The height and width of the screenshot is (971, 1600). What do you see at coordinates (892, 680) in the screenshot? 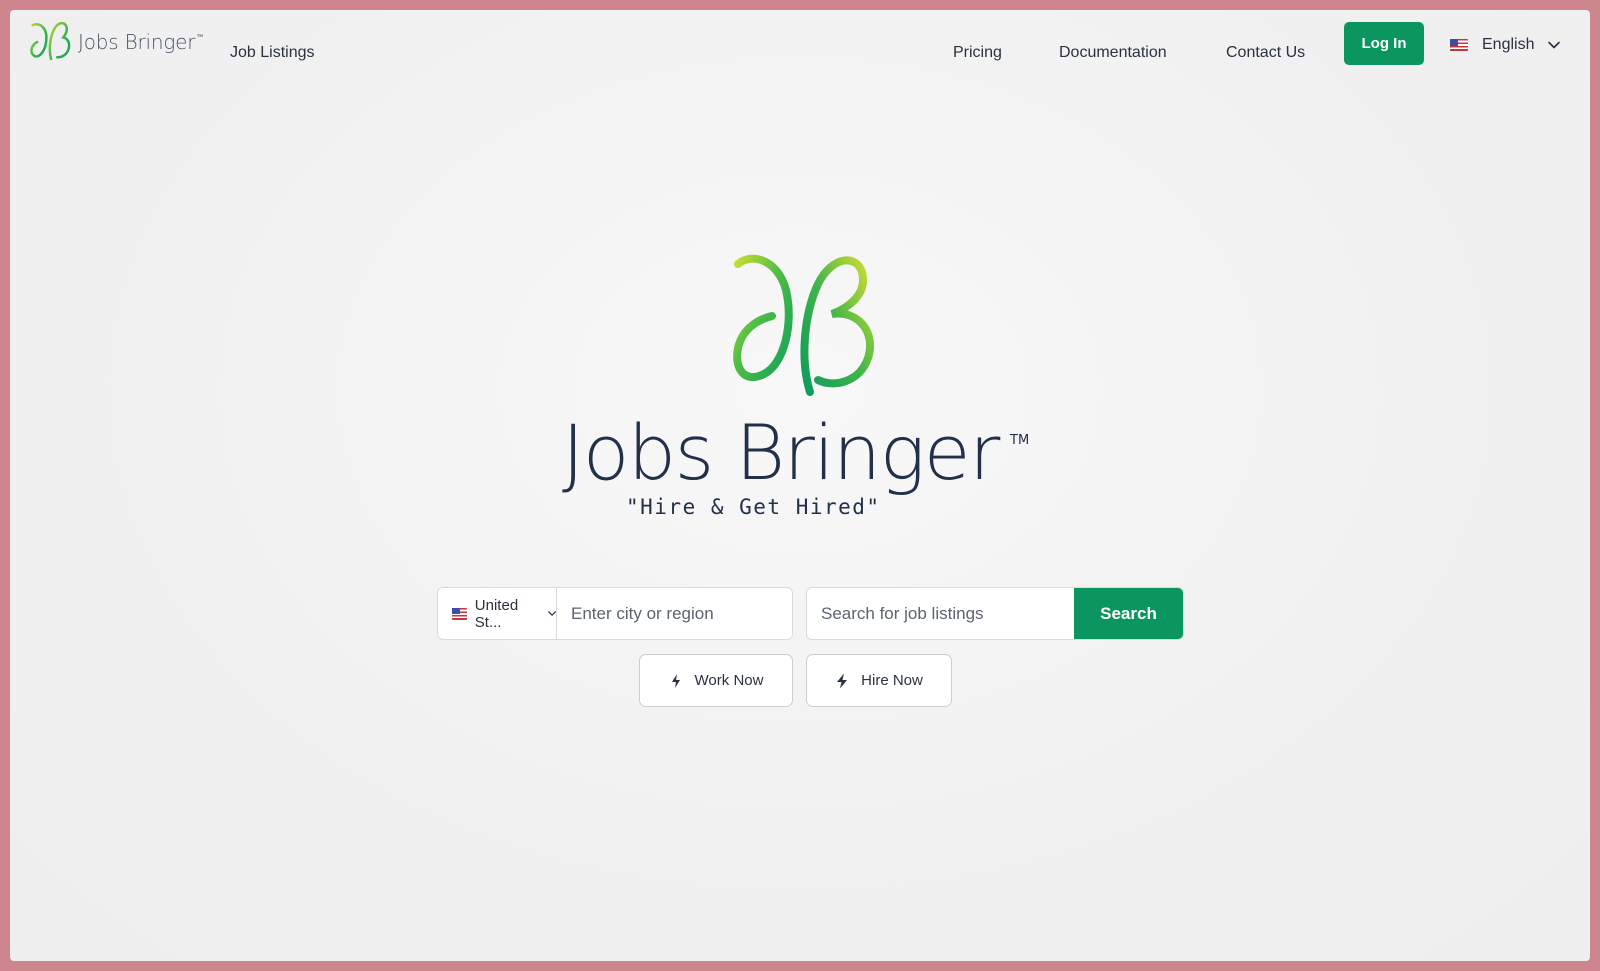
I see `hire-now-label: Hire Now` at bounding box center [892, 680].